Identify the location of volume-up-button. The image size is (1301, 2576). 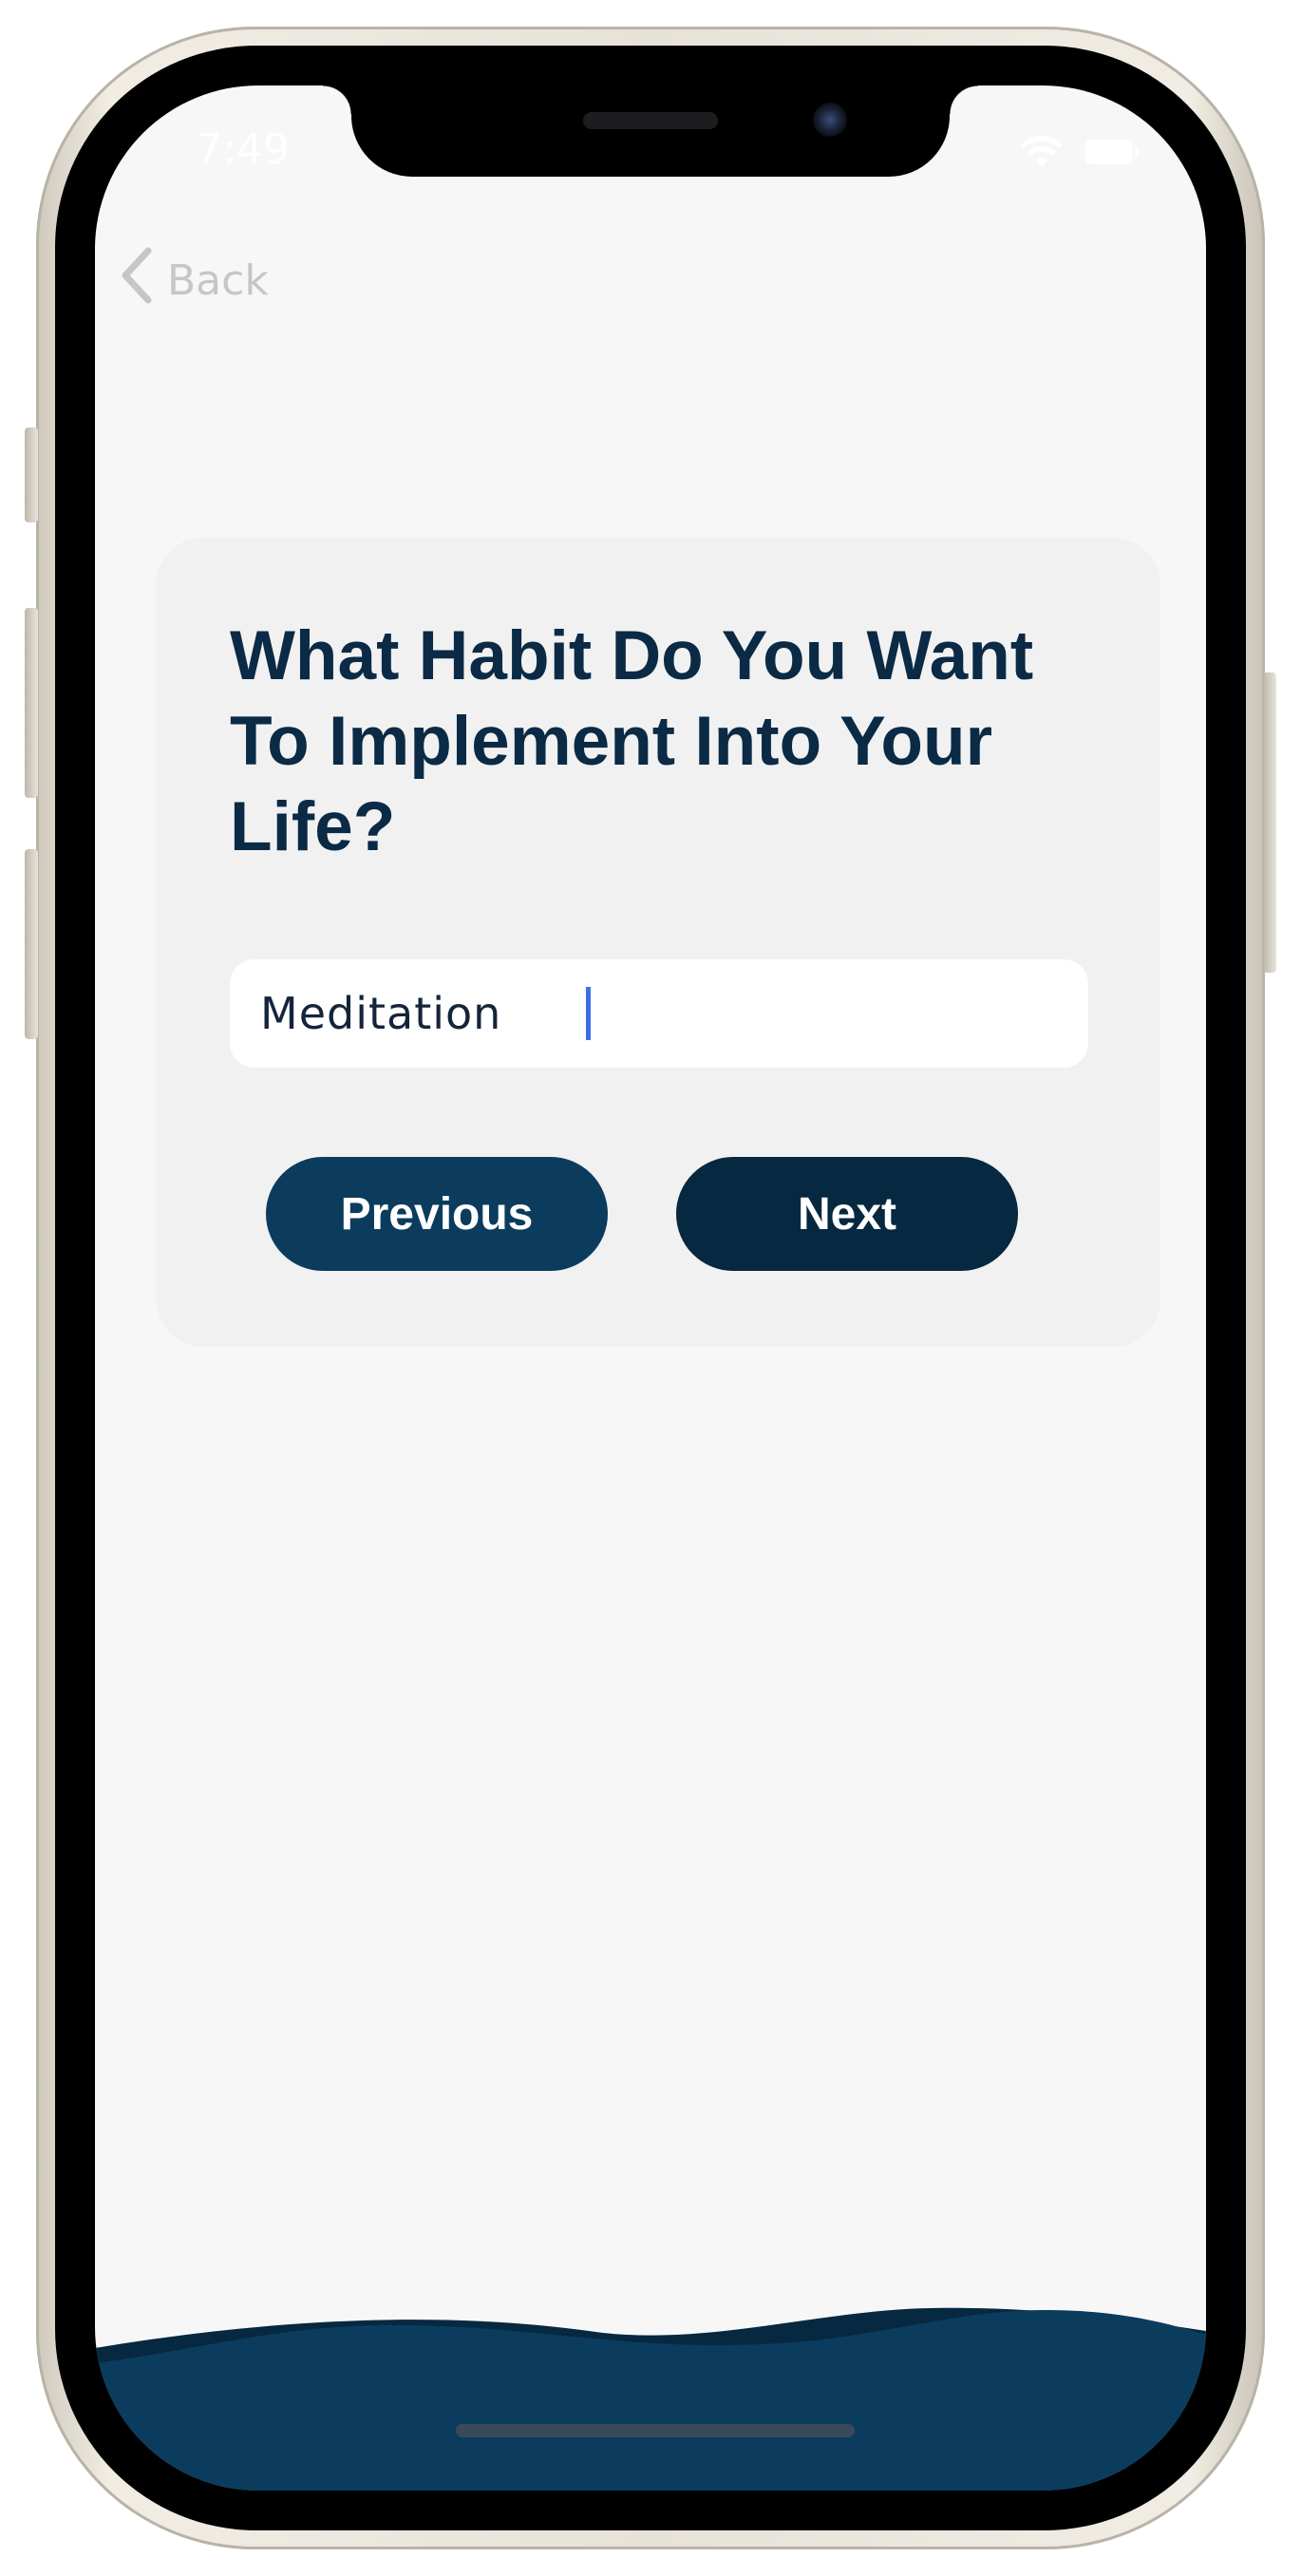
(31, 703).